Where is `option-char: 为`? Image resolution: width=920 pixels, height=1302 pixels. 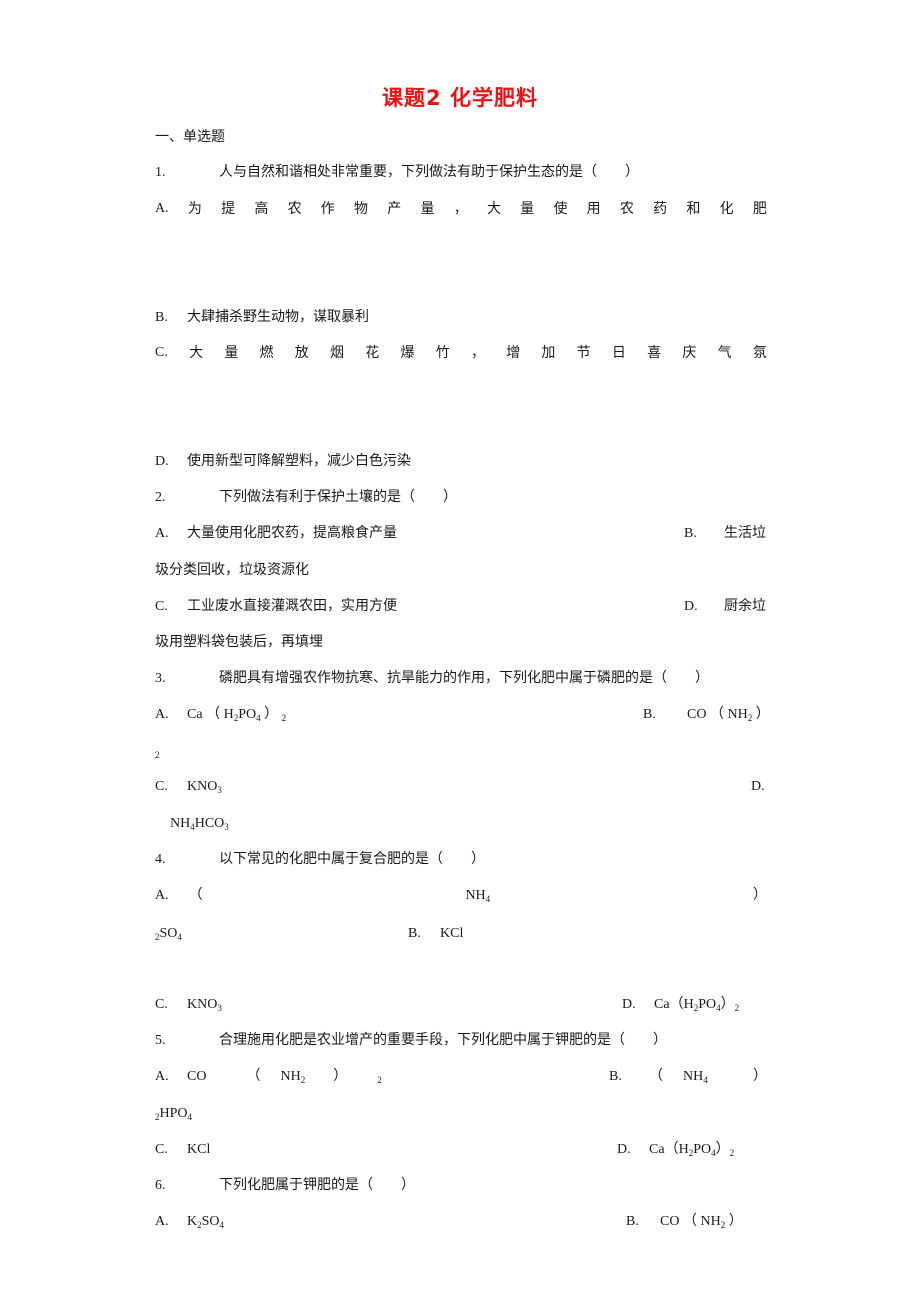
option-char: 为 is located at coordinates (194, 209).